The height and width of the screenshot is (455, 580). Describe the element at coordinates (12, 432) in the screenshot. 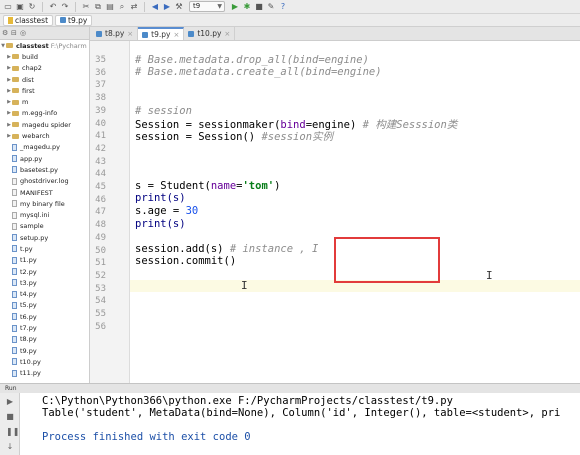

I see `pause-icon: ❚❚` at that location.